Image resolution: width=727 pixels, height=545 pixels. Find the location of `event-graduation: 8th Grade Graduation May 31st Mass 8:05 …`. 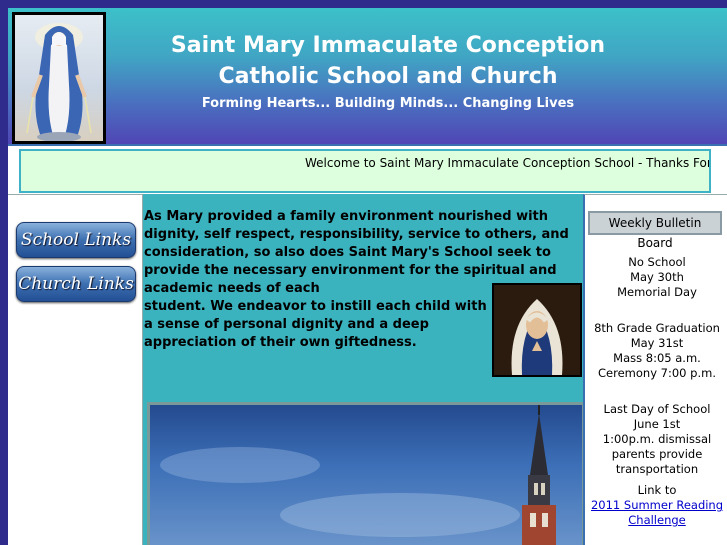

event-graduation: 8th Grade Graduation May 31st Mass 8:05 … is located at coordinates (656, 351).